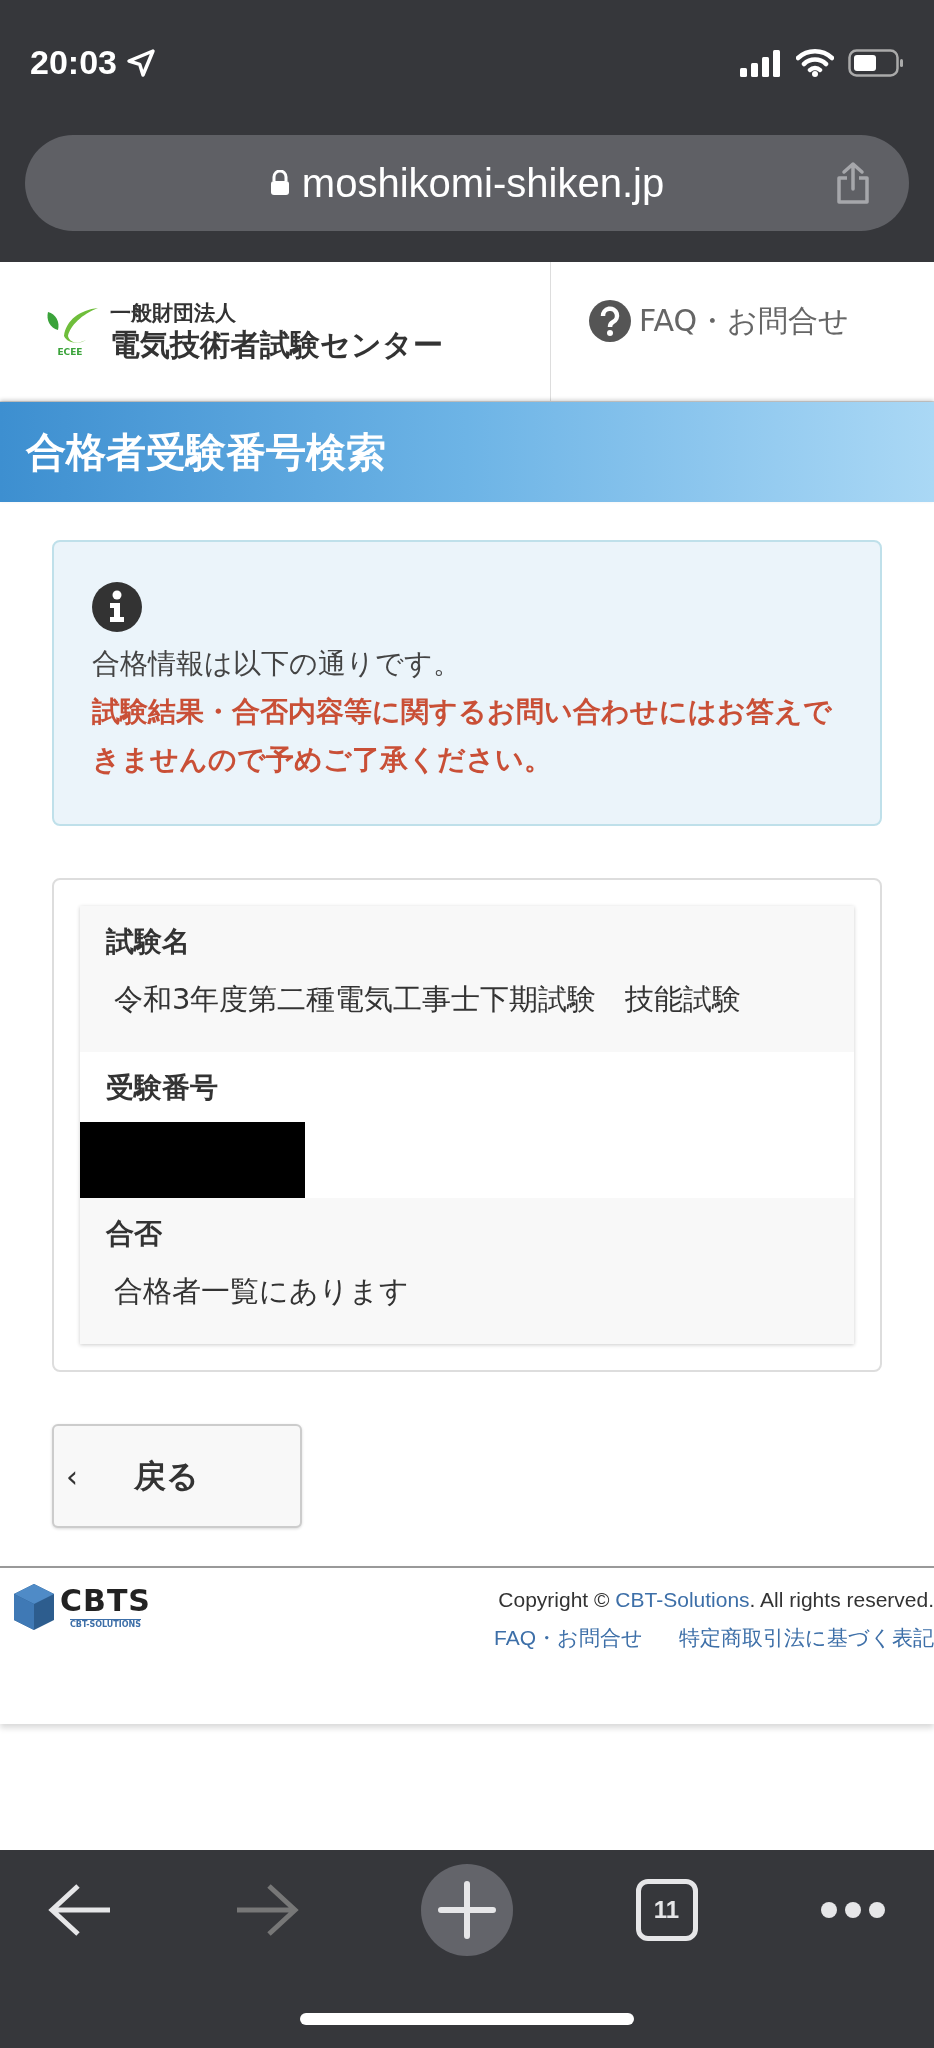 This screenshot has height=2048, width=934. Describe the element at coordinates (173, 312) in the screenshot. I see `org-type: 一般財団法人` at that location.